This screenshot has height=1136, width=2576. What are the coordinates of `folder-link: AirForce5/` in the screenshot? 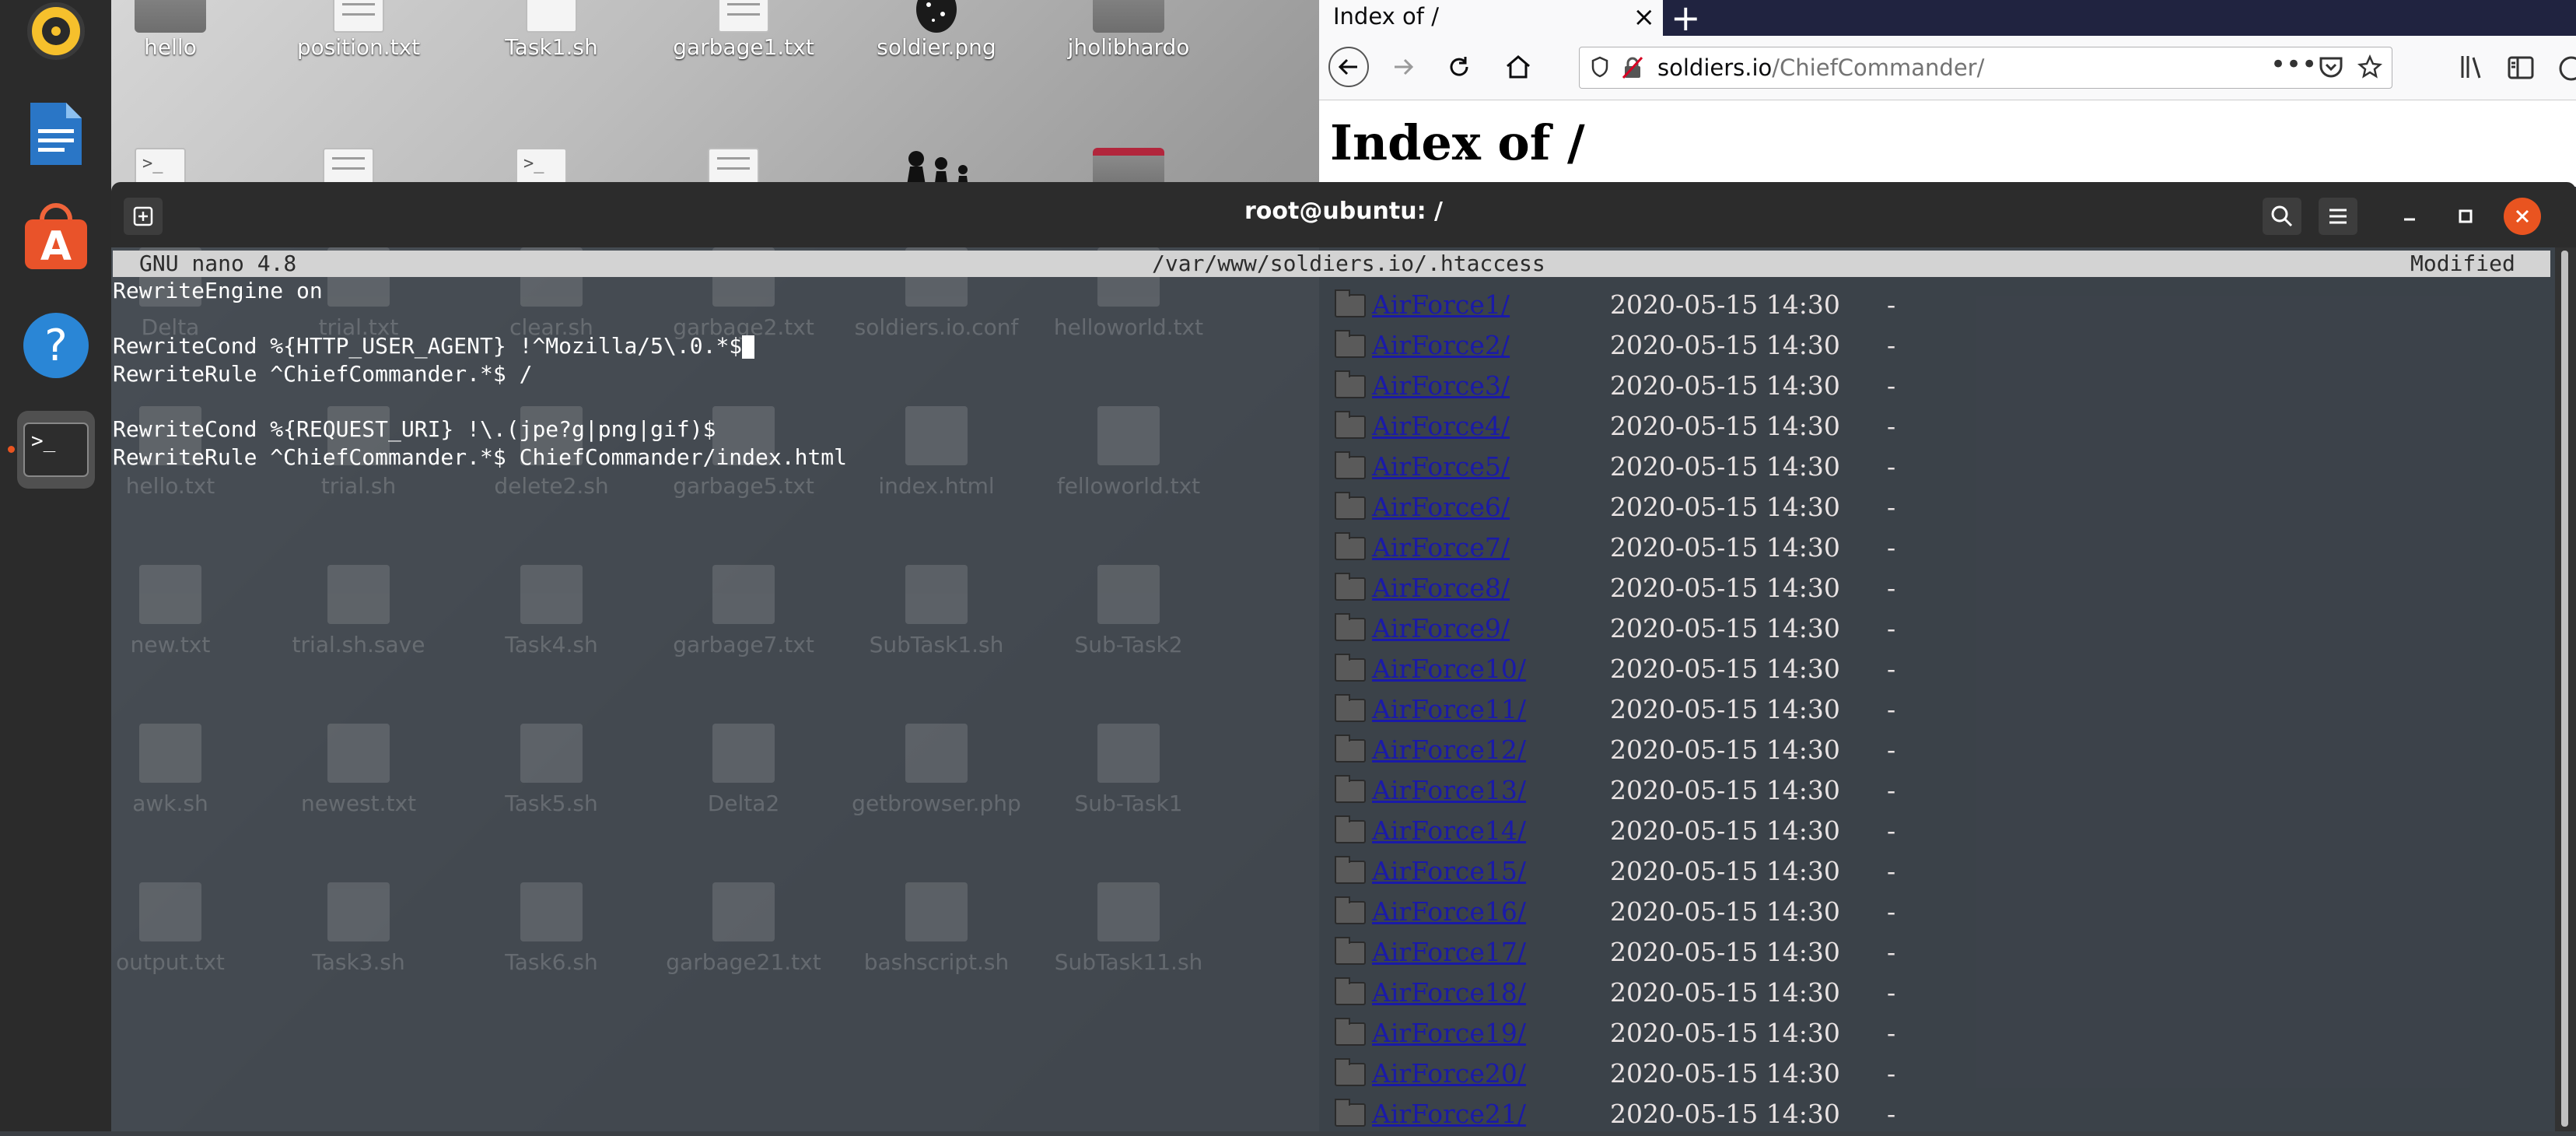 It's located at (1441, 466).